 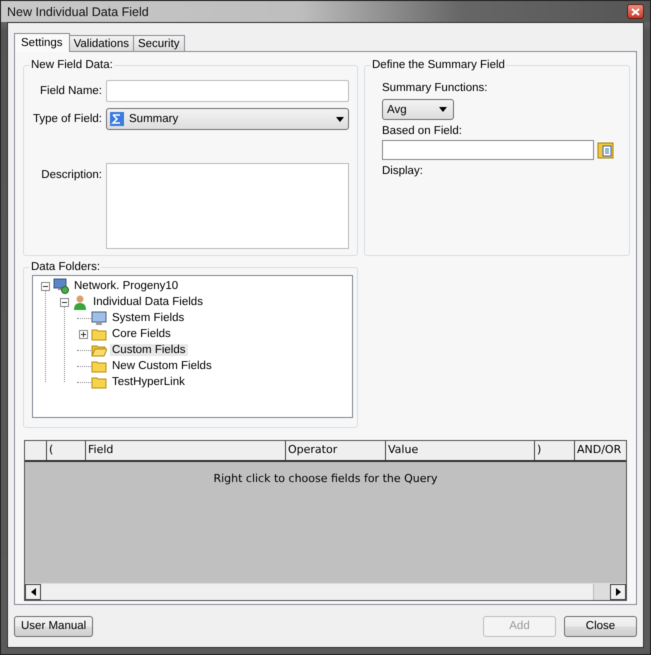 What do you see at coordinates (78, 11) in the screenshot?
I see `window-title: New Individual Data Field` at bounding box center [78, 11].